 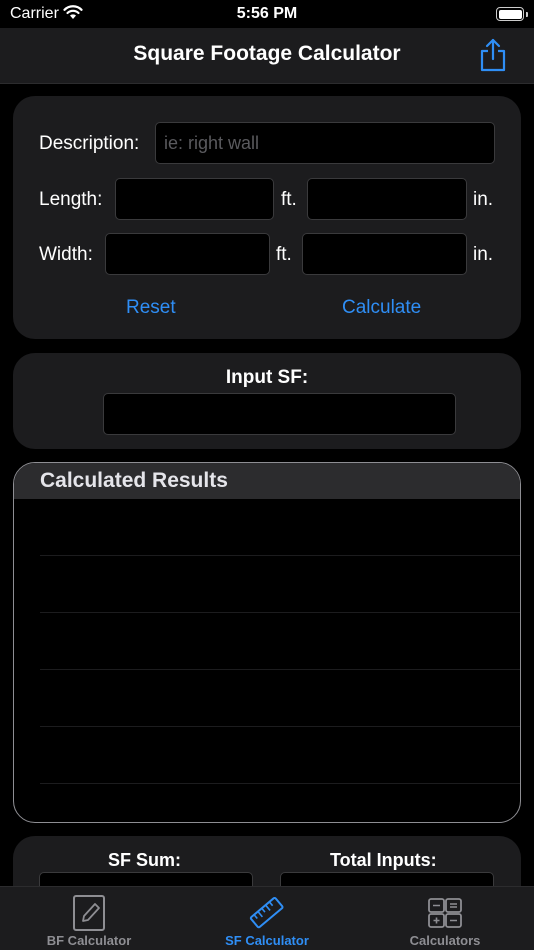 I want to click on share-icon, so click(x=493, y=55).